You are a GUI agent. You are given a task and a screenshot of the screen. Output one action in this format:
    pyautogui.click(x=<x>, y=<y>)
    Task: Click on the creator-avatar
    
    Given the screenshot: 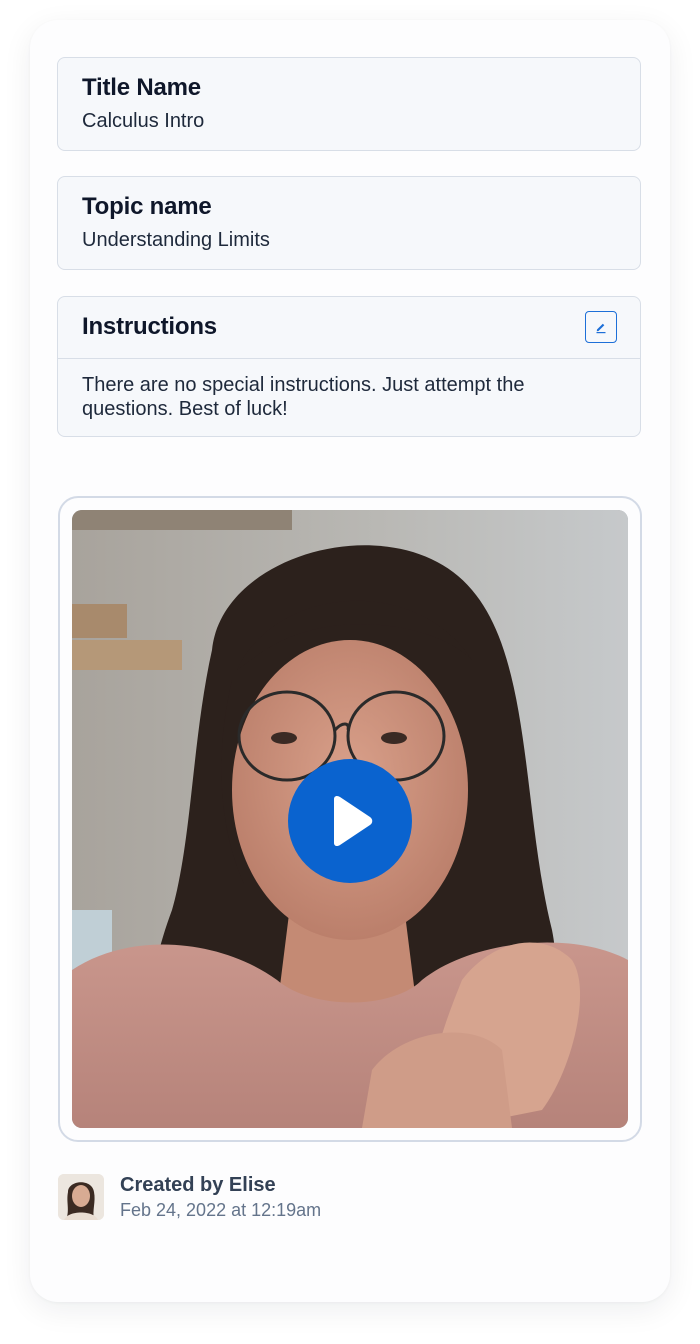 What is the action you would take?
    pyautogui.click(x=81, y=1197)
    